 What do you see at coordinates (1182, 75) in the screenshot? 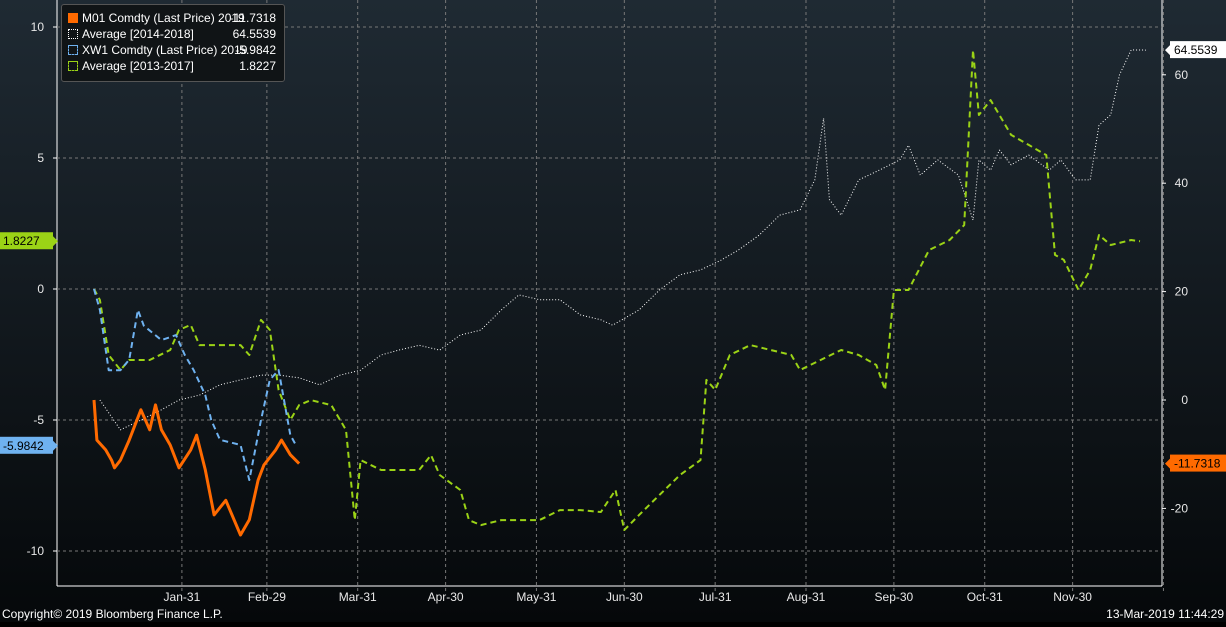
I see `right-tick-label: 60` at bounding box center [1182, 75].